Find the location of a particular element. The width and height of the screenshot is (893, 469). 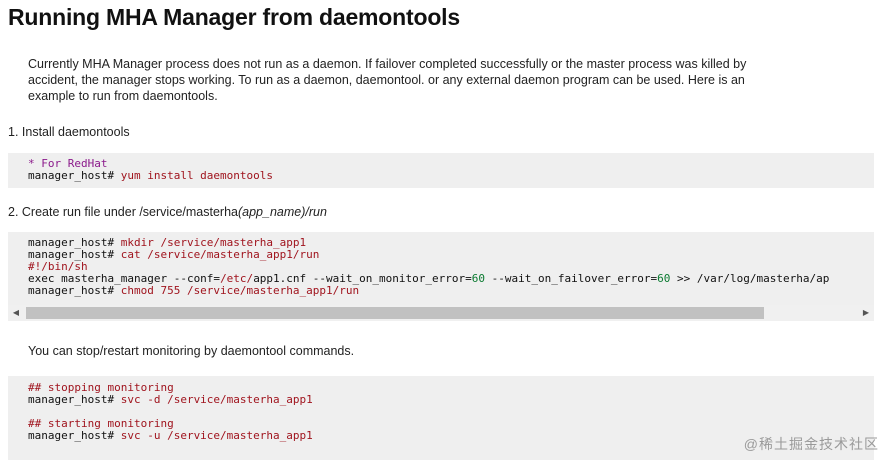

code-exec-e: --wait_on_failover_error= is located at coordinates (571, 278).